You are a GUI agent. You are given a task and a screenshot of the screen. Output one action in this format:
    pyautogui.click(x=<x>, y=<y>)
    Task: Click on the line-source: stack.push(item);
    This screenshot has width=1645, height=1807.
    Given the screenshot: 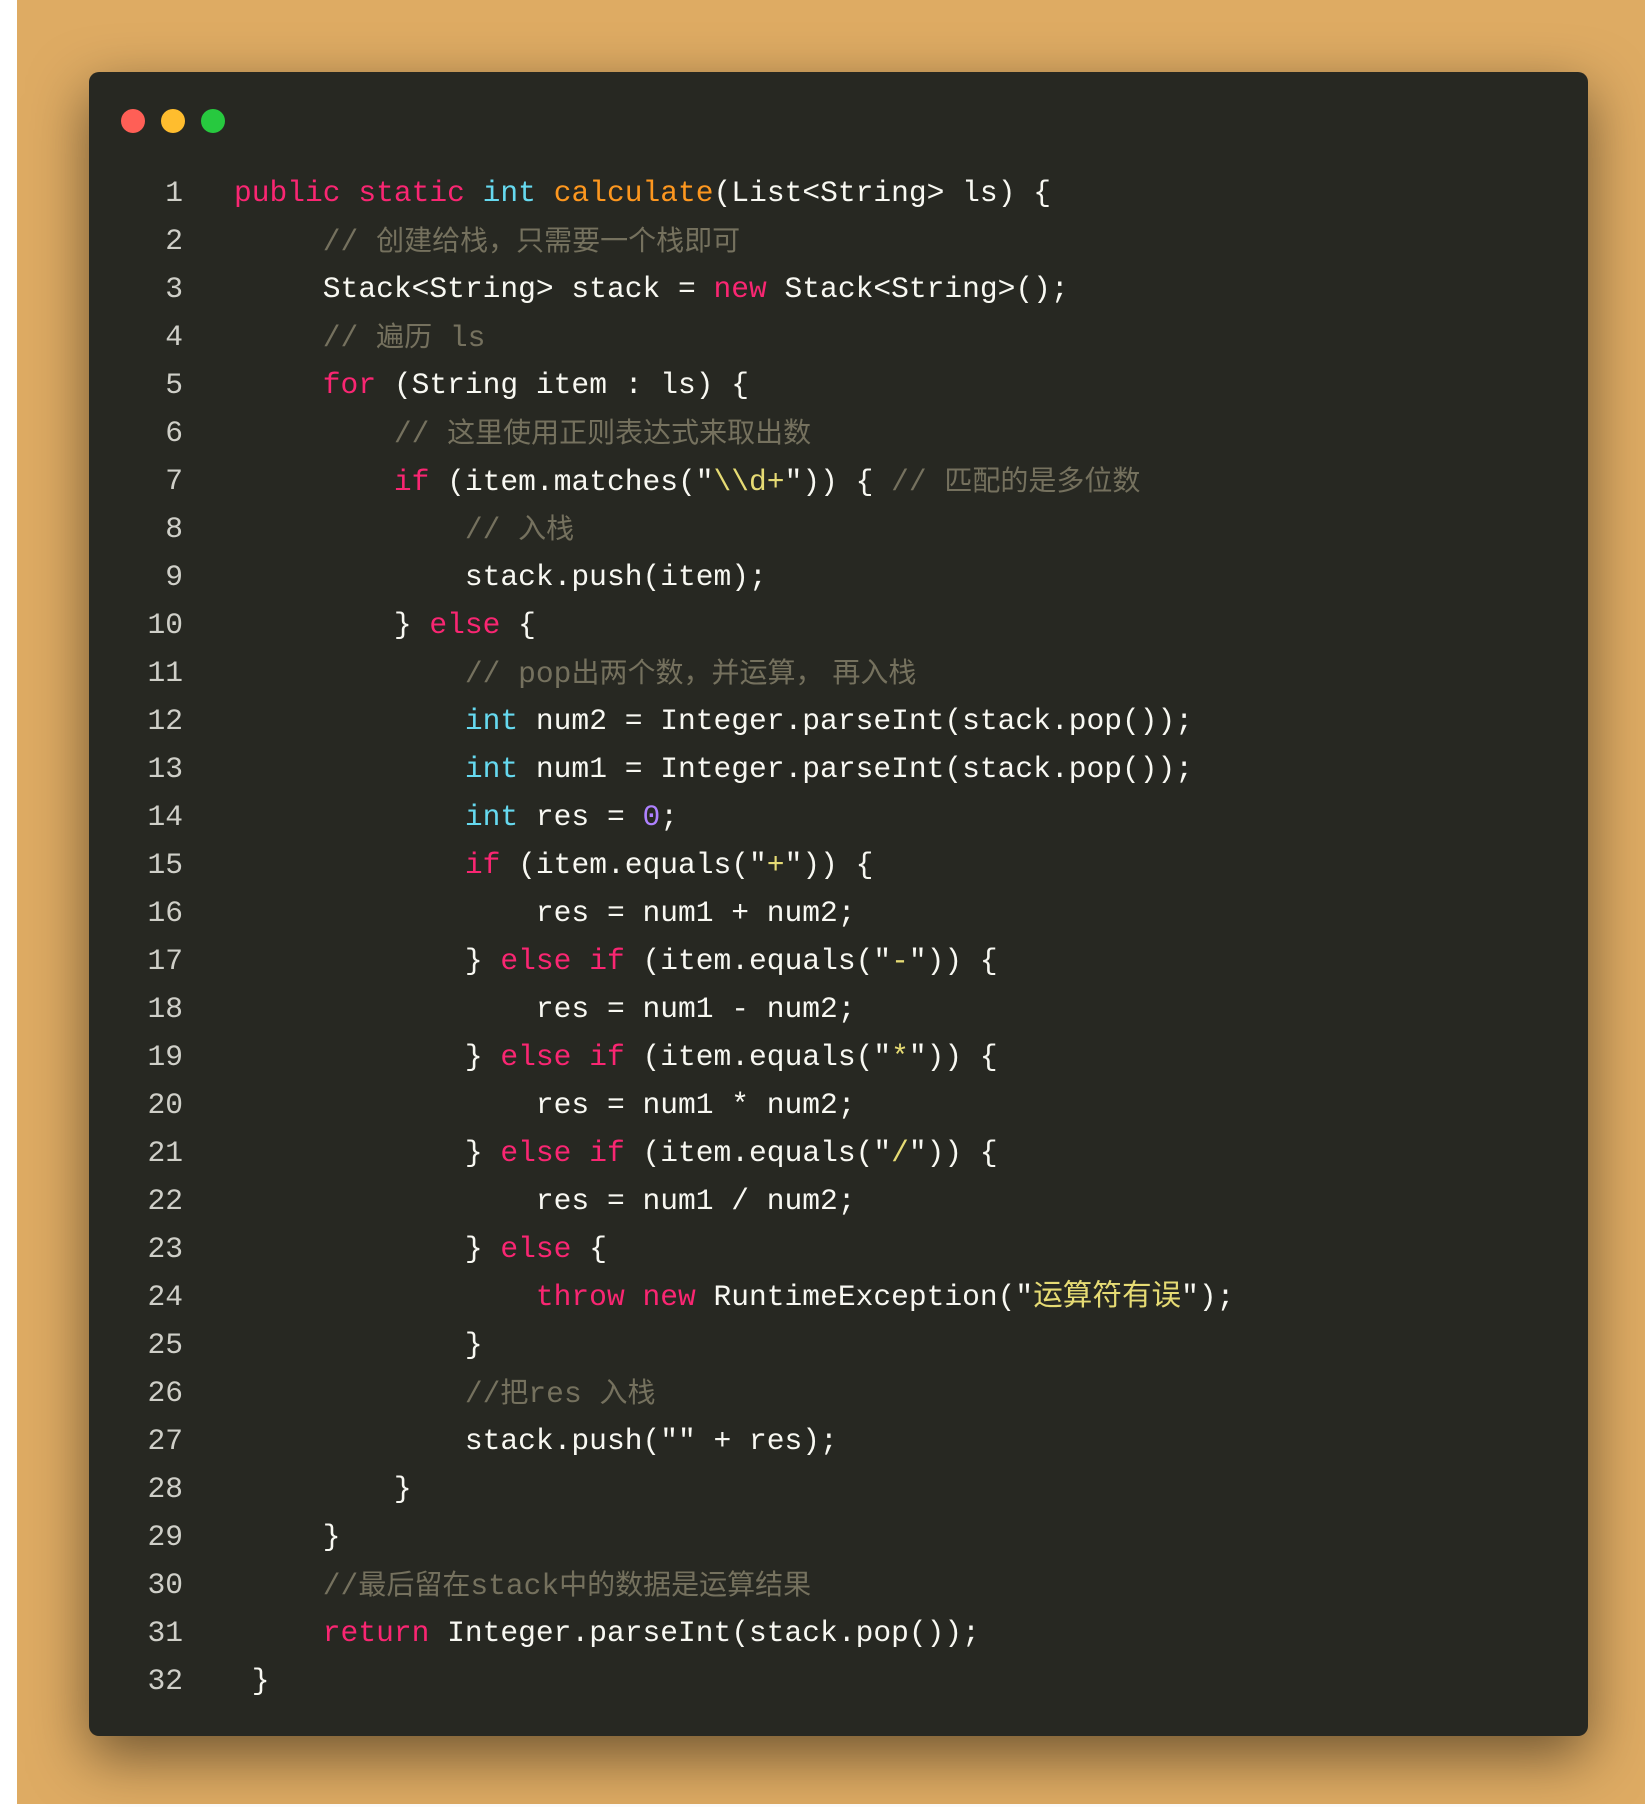 What is the action you would take?
    pyautogui.click(x=500, y=577)
    